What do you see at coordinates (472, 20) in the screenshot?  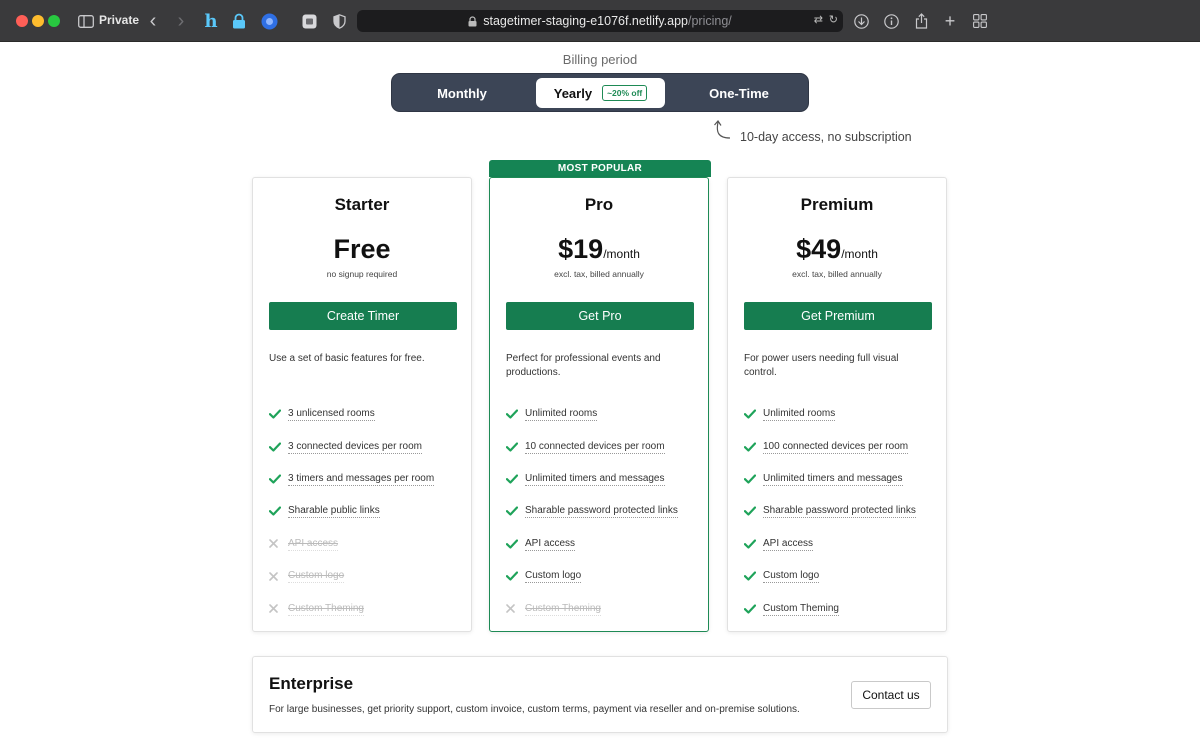 I see `padlock-icon` at bounding box center [472, 20].